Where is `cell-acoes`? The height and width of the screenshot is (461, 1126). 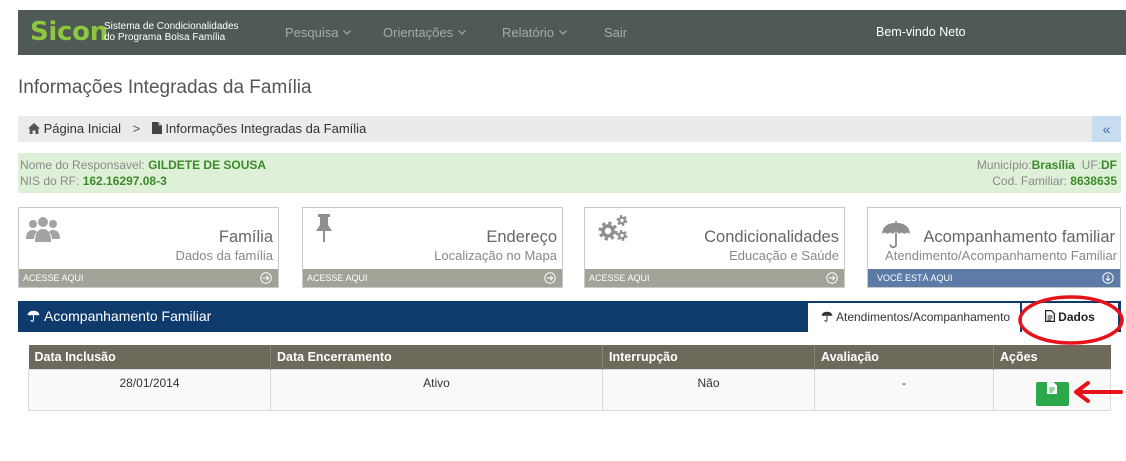 cell-acoes is located at coordinates (1052, 389).